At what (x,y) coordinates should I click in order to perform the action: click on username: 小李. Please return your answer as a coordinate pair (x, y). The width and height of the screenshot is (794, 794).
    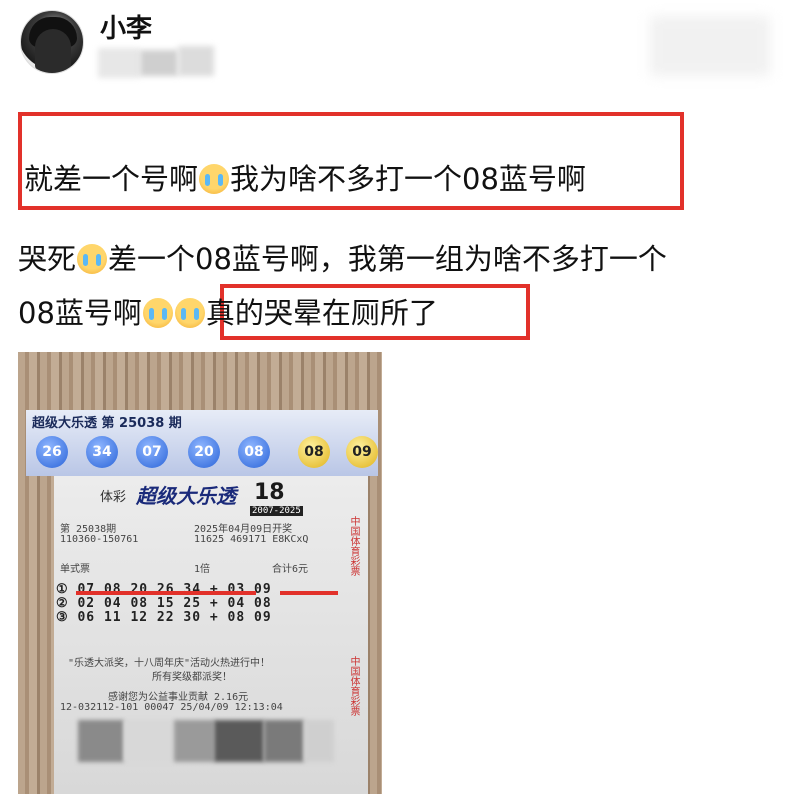
    Looking at the image, I should click on (126, 26).